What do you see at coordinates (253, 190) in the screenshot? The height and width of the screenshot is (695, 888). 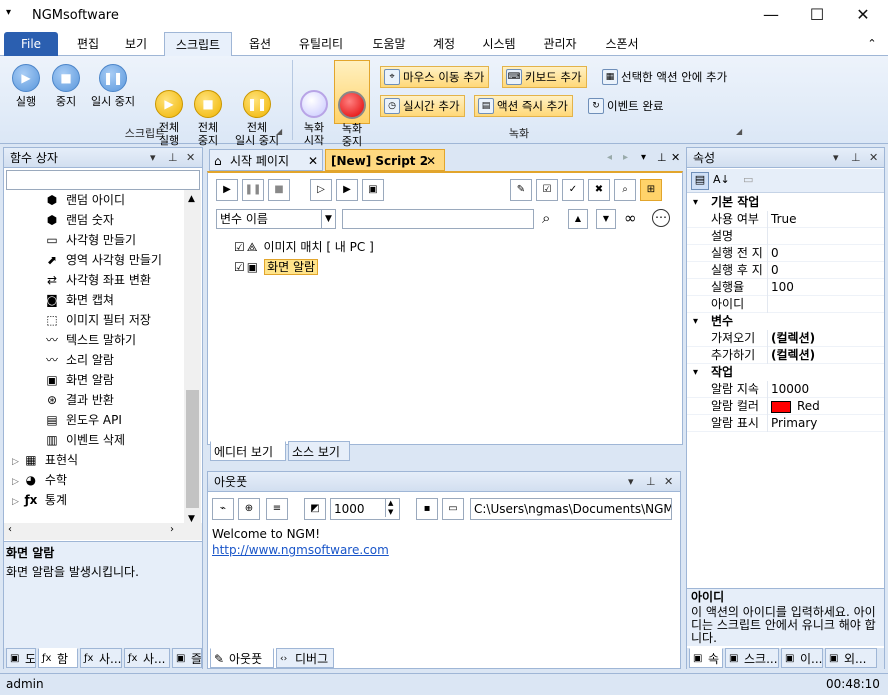 I see `pause-icon: ❚❚` at bounding box center [253, 190].